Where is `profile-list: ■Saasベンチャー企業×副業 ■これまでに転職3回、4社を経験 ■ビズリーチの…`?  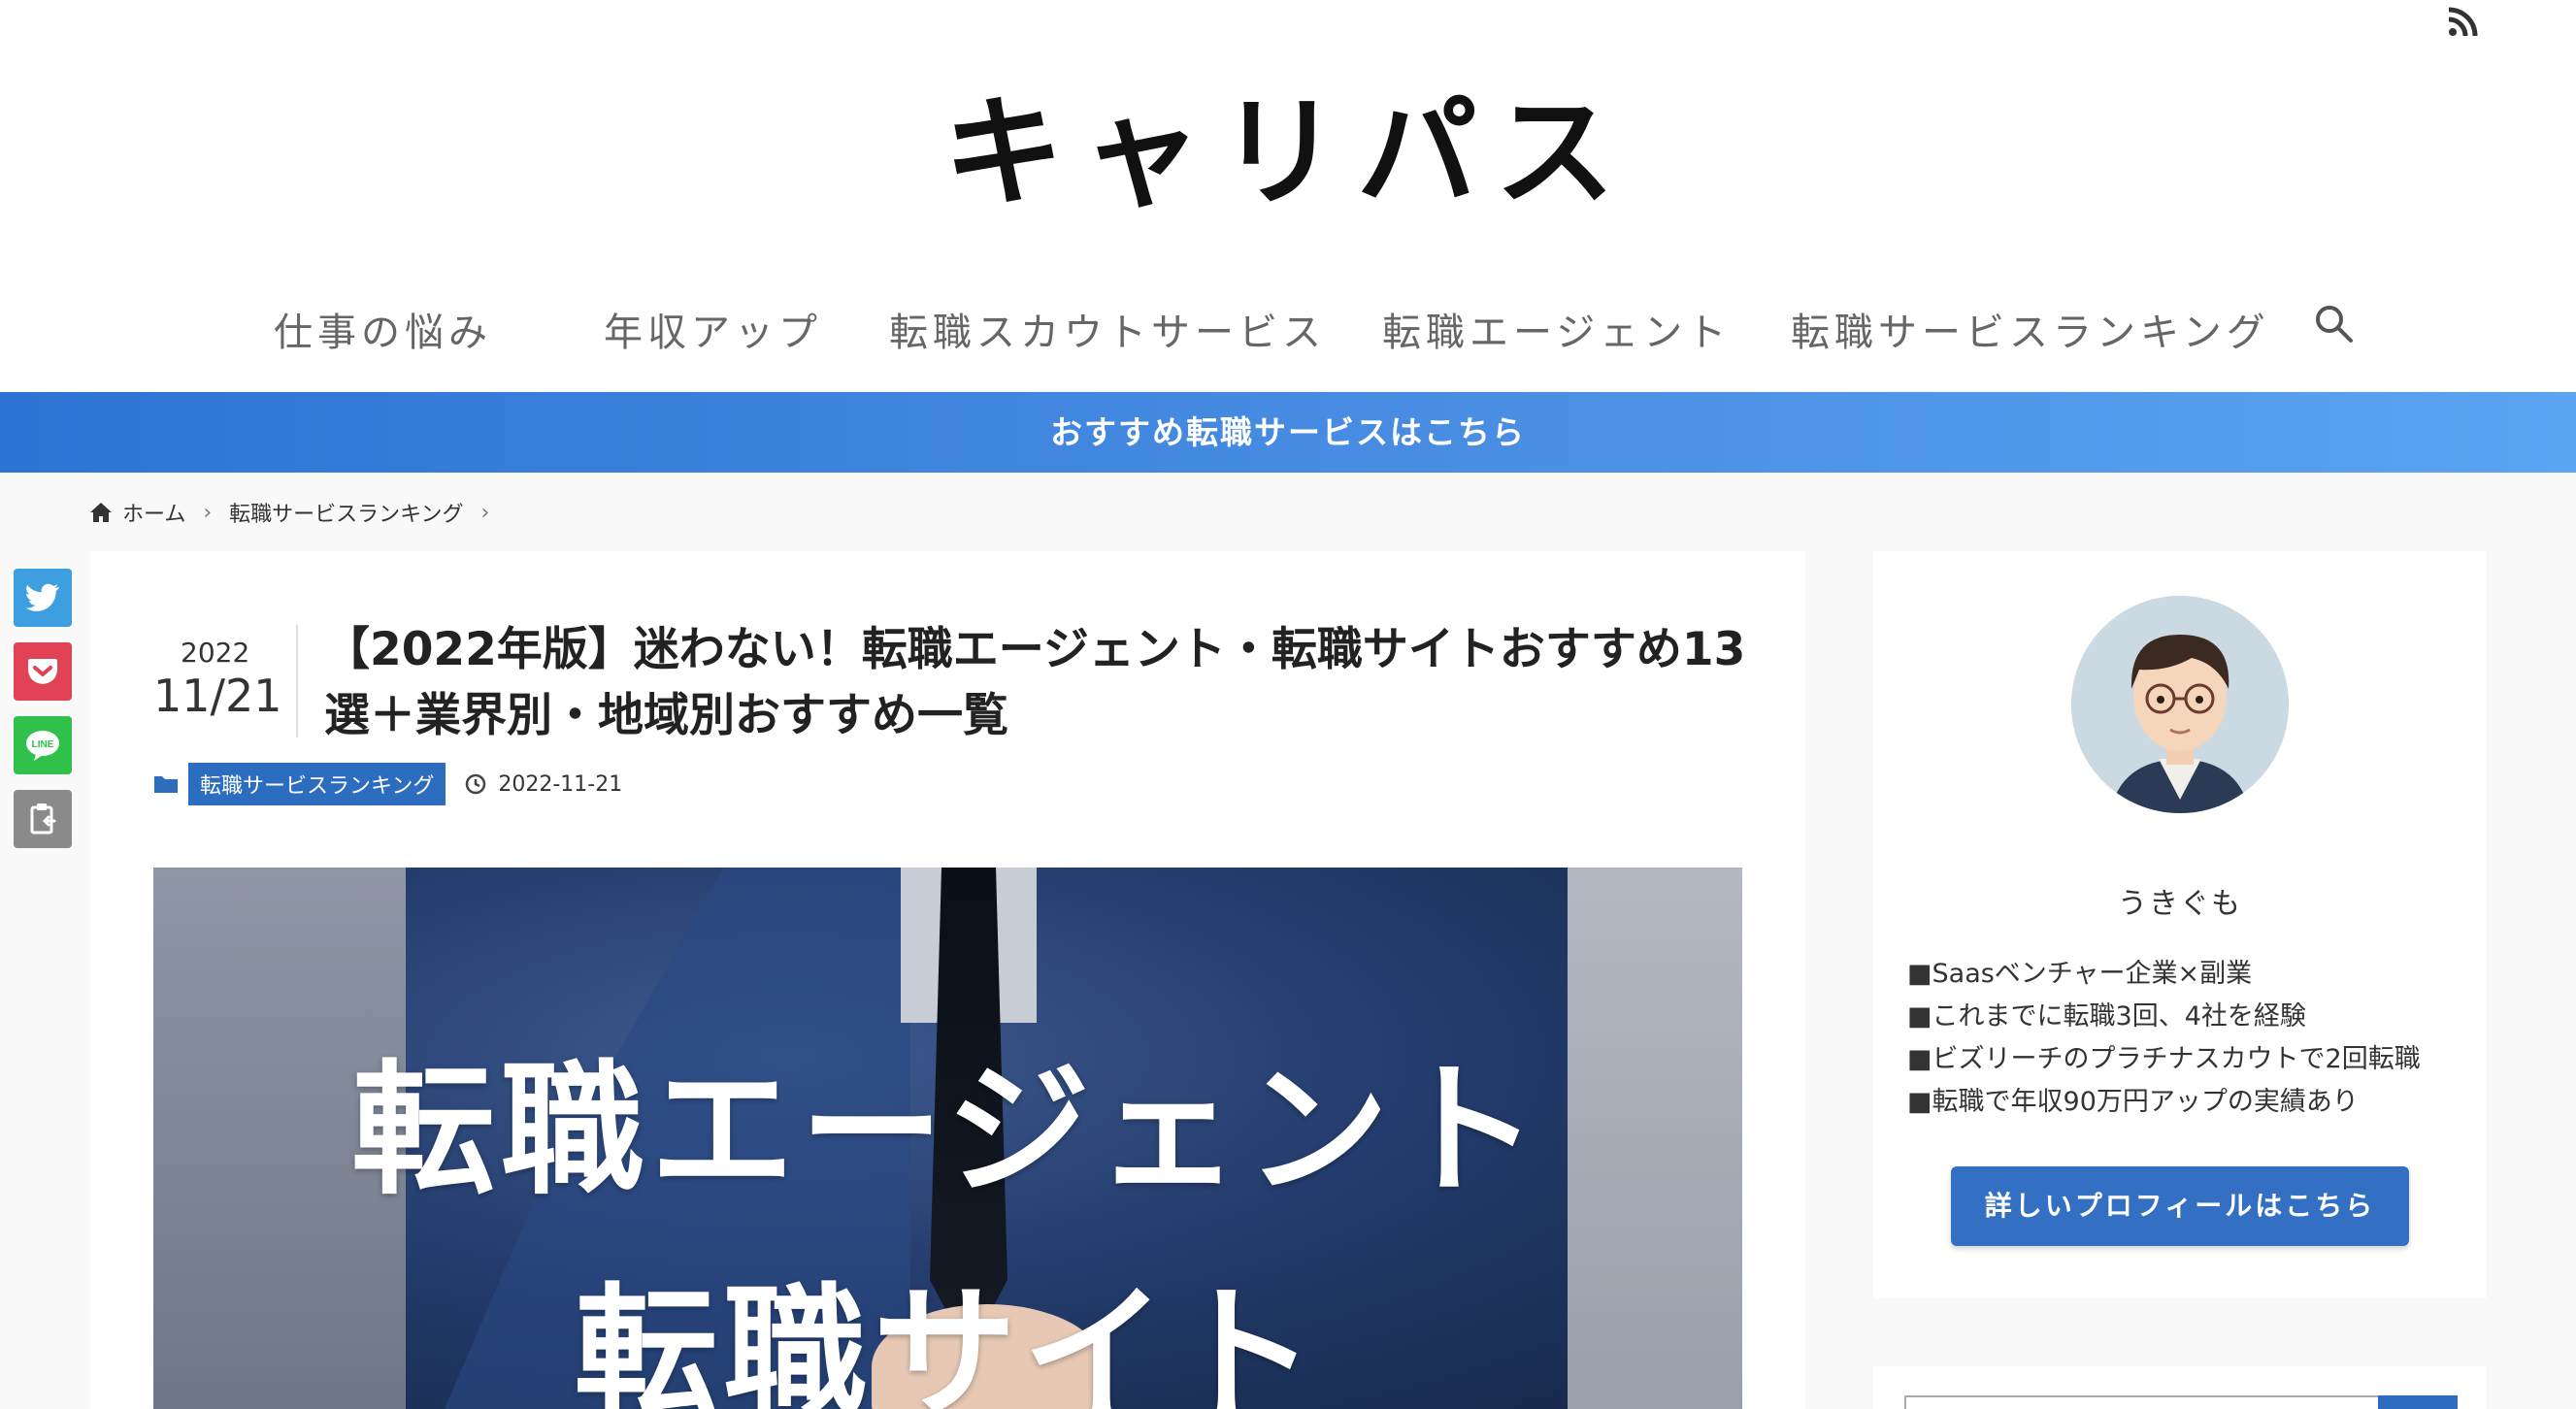
profile-list: ■Saasベンチャー企業×副業 ■これまでに転職3回、4社を経験 ■ビズリーチの… is located at coordinates (2164, 1038).